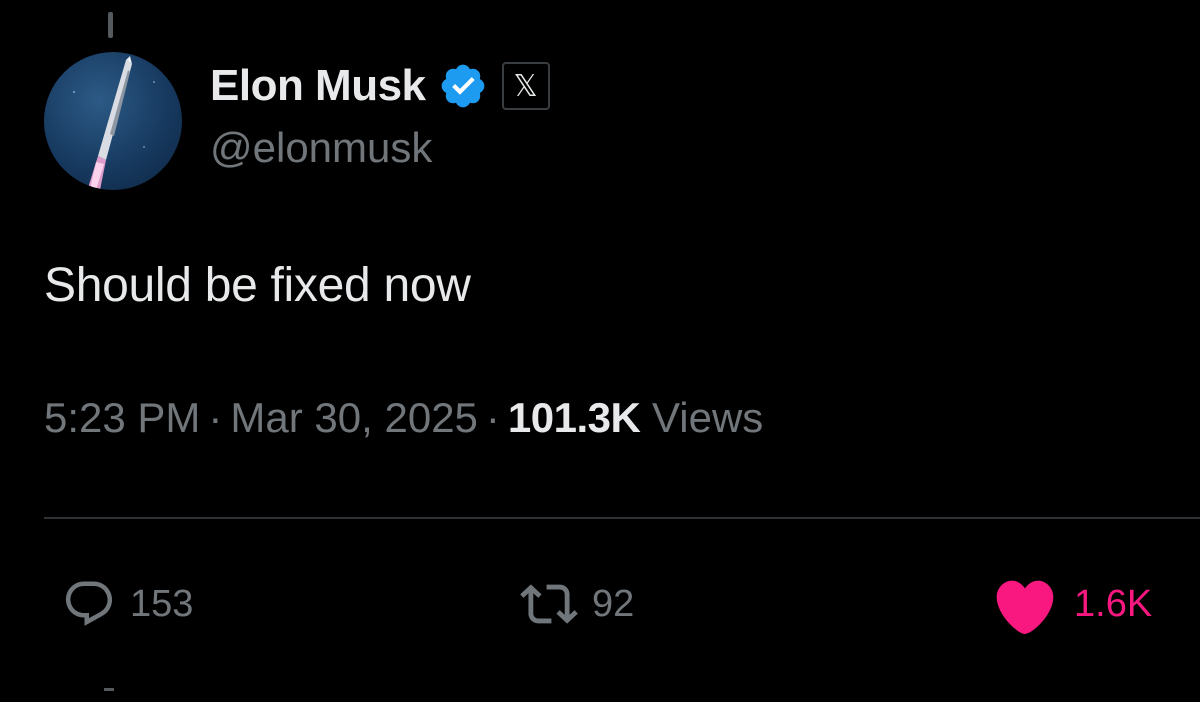 This screenshot has height=702, width=1200. Describe the element at coordinates (162, 603) in the screenshot. I see `reply-count: 153` at that location.